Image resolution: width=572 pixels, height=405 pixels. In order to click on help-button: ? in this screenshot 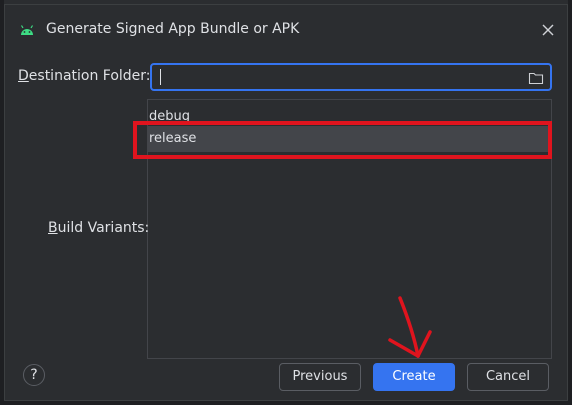, I will do `click(34, 375)`.